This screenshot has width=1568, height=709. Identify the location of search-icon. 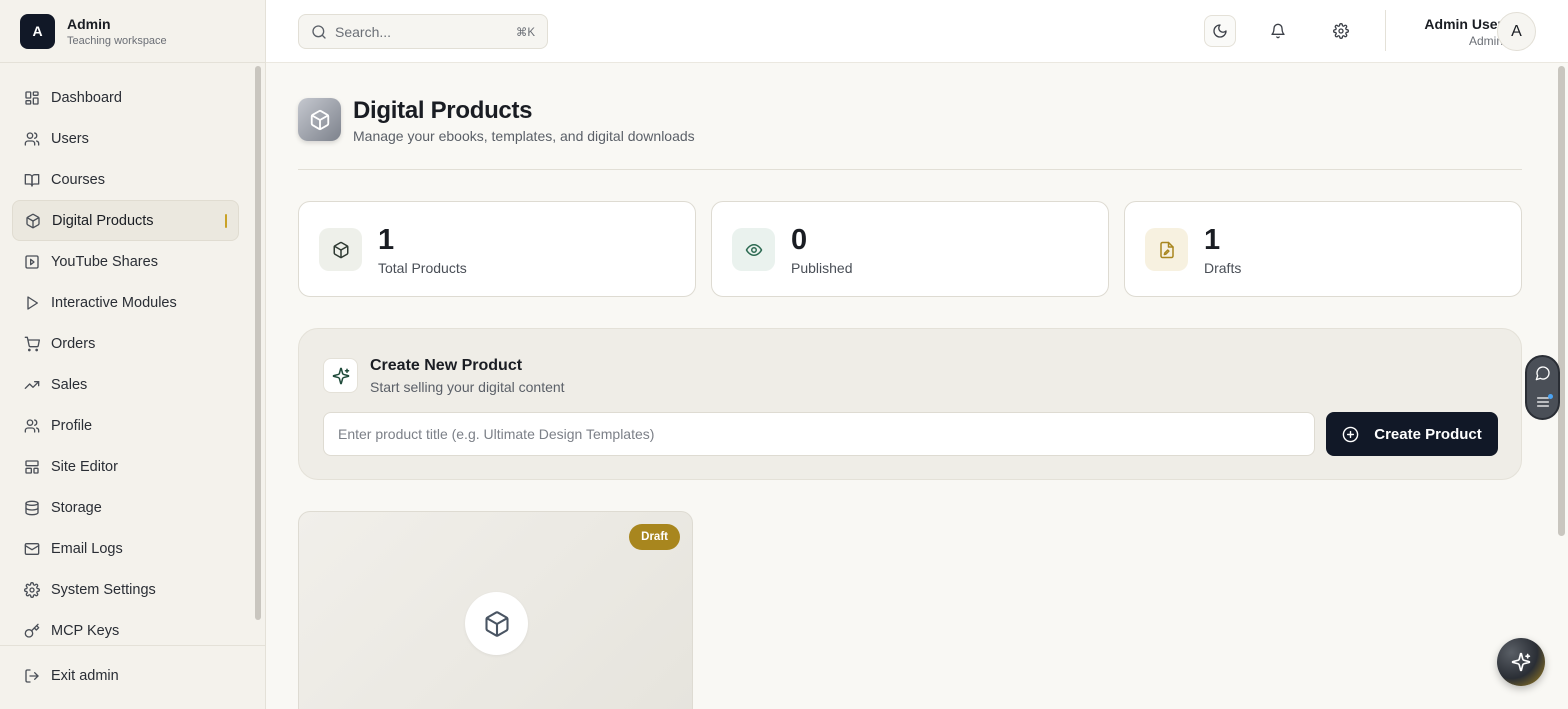
(319, 32).